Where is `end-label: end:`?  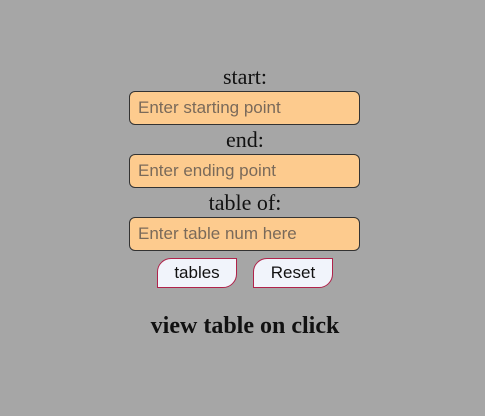 end-label: end: is located at coordinates (245, 139).